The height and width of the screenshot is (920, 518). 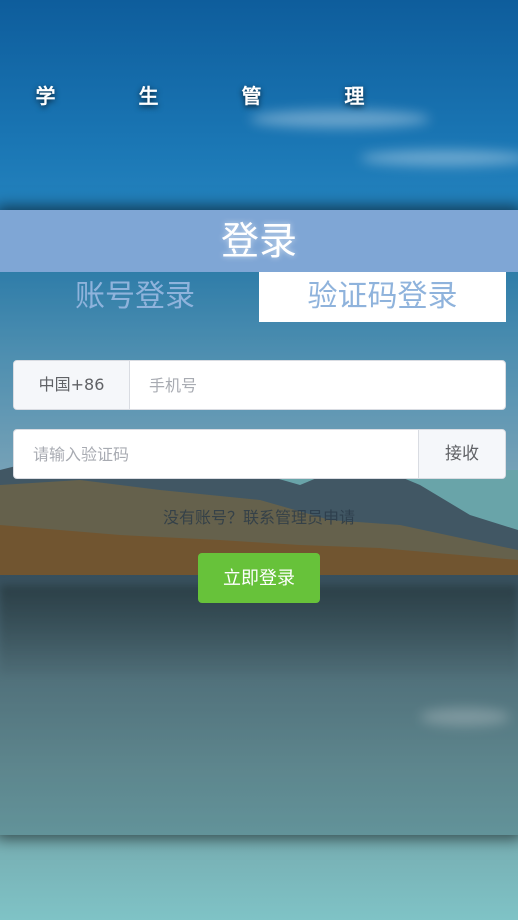 I want to click on phone-input, so click(x=317, y=385).